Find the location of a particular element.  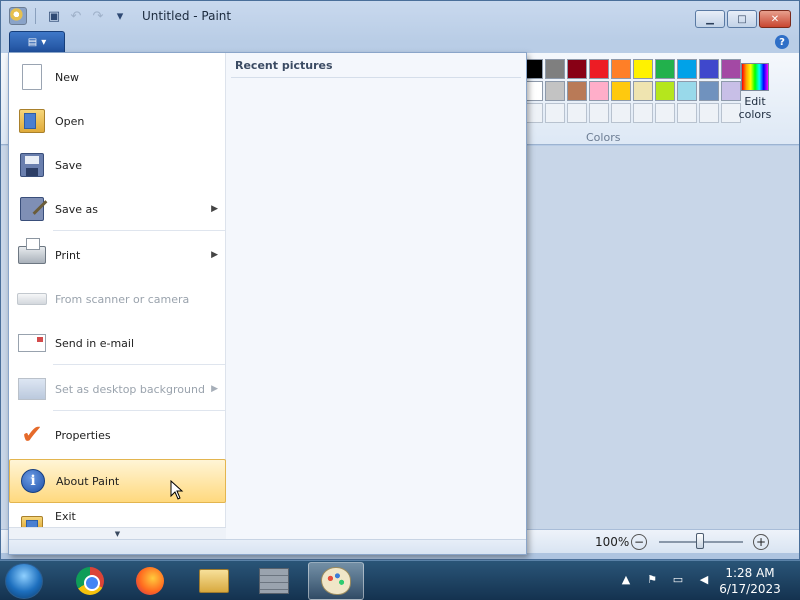

file-menu-item-exit: Exit is located at coordinates (117, 516).